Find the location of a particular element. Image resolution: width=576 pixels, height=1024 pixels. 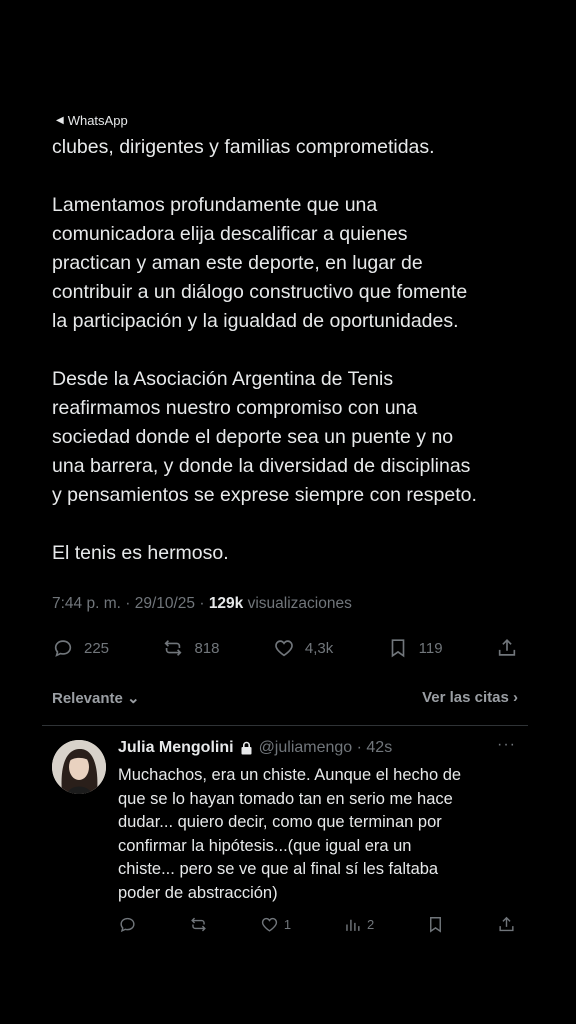

reply-count: 225 is located at coordinates (97, 648).